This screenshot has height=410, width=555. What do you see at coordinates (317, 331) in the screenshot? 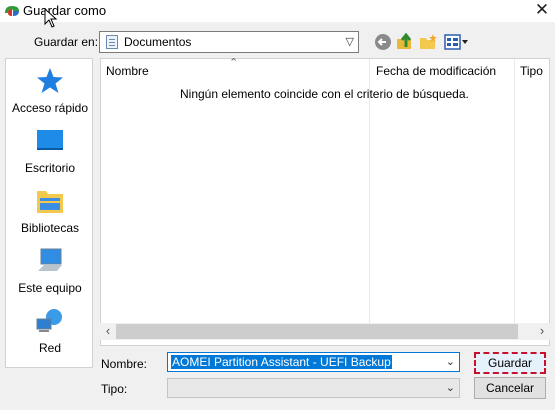
I see `scrollbar-thumb` at bounding box center [317, 331].